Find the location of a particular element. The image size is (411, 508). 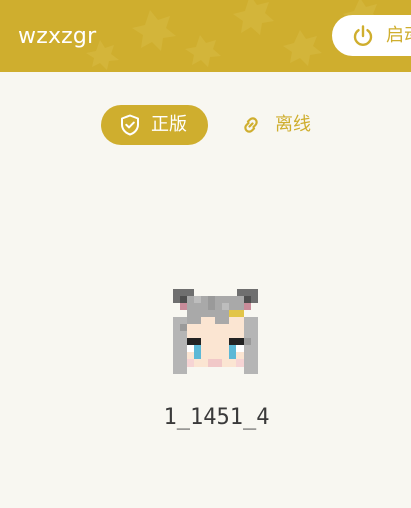

profile-name: 1_1451_4 is located at coordinates (216, 417).